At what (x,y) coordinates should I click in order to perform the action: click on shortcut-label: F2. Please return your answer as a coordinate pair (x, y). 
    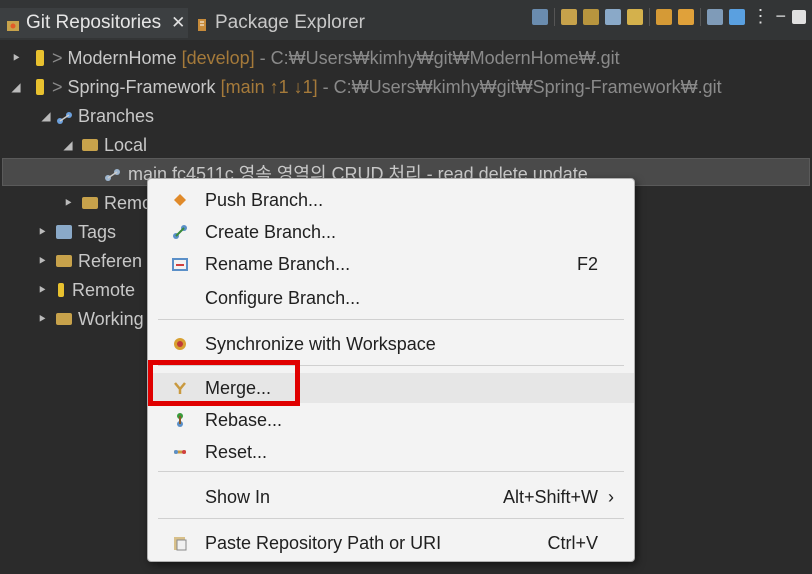
    Looking at the image, I should click on (587, 263).